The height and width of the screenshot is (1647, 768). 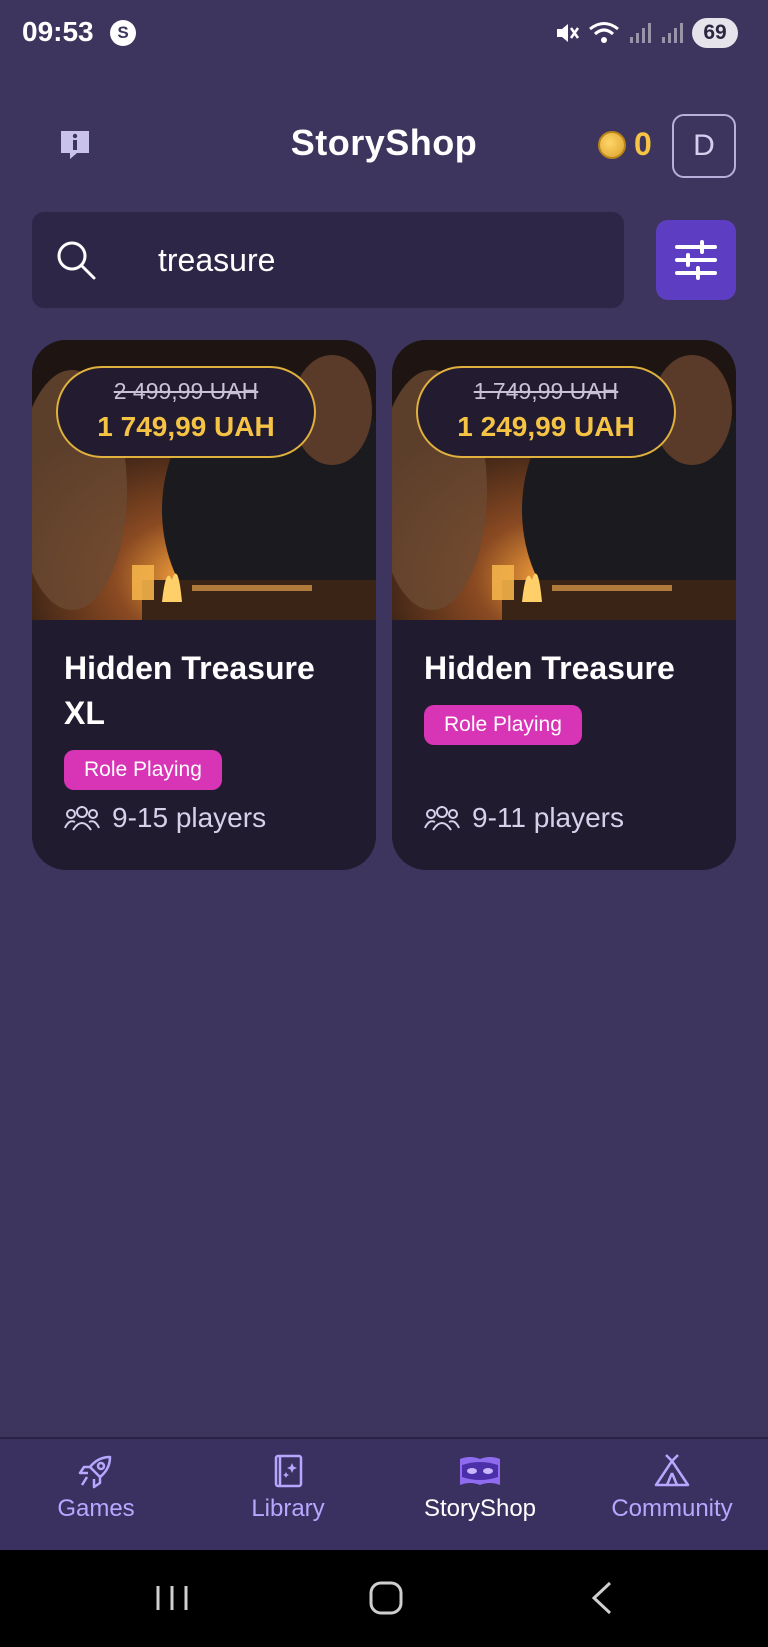 What do you see at coordinates (189, 817) in the screenshot?
I see `players-text: 9-15 players` at bounding box center [189, 817].